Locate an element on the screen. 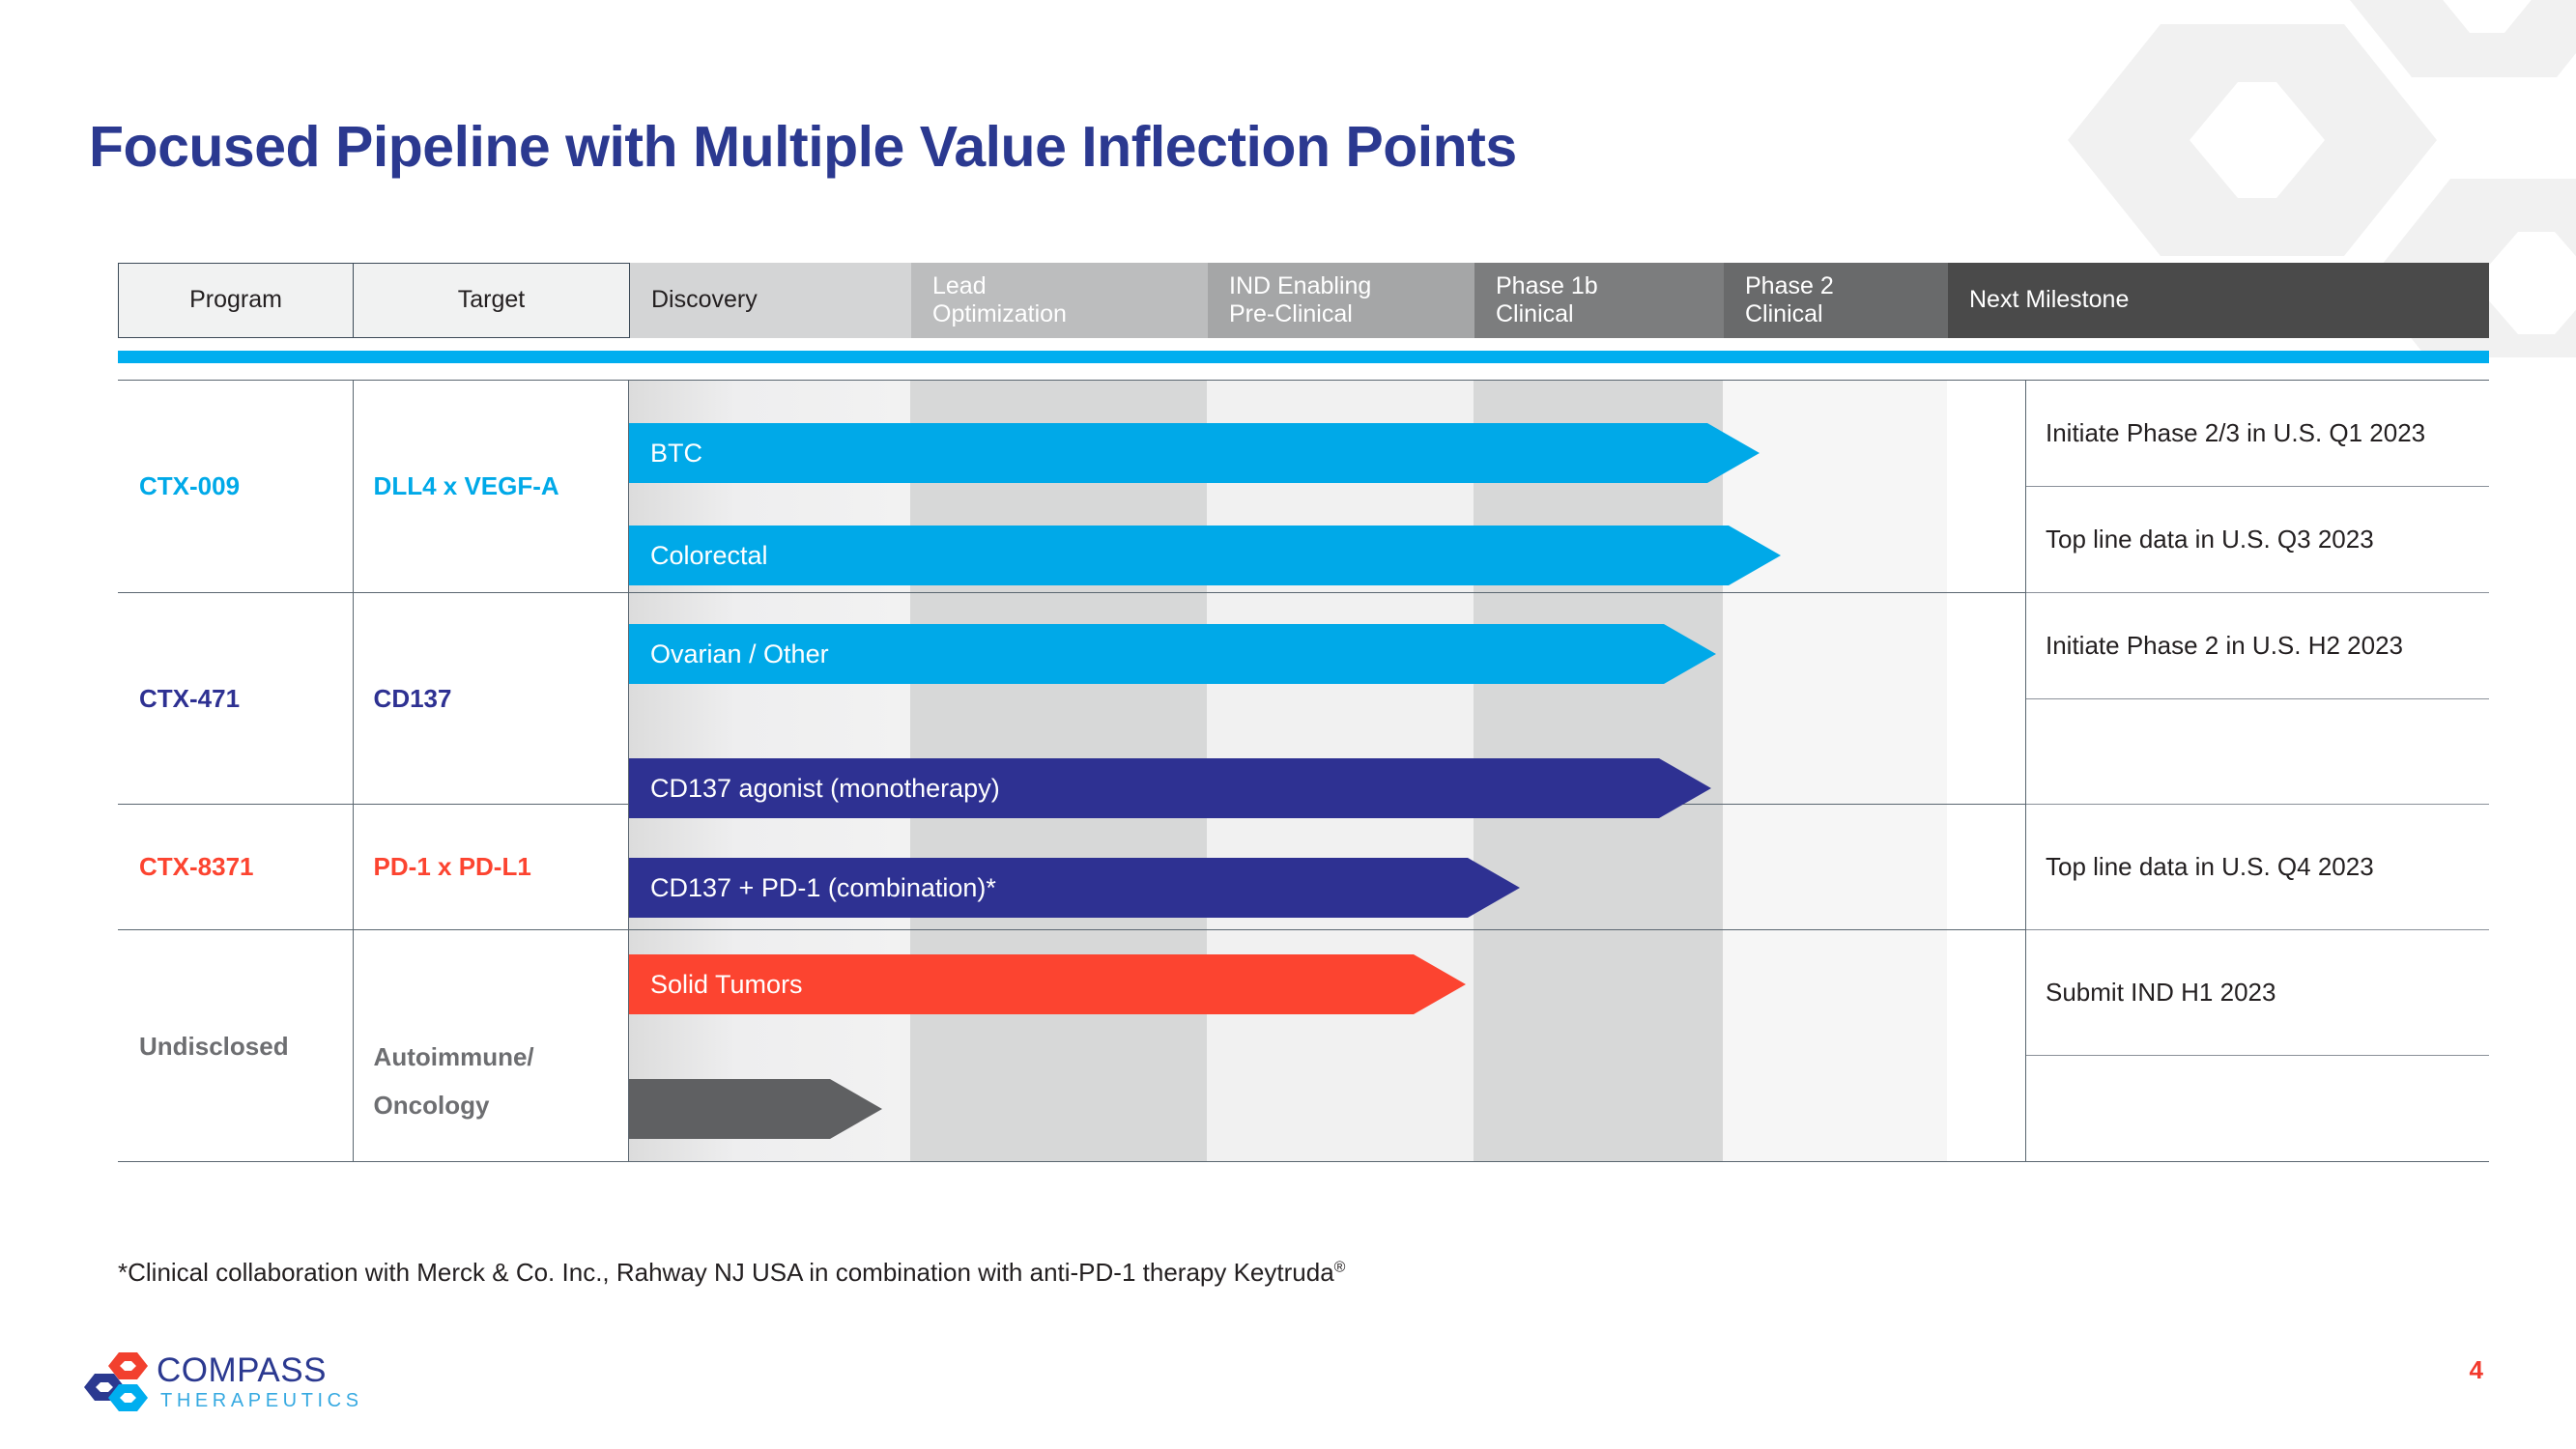 Image resolution: width=2576 pixels, height=1449 pixels. program-row-ctx-009: CTX-009 DLL4 x VEGF-A is located at coordinates (373, 487).